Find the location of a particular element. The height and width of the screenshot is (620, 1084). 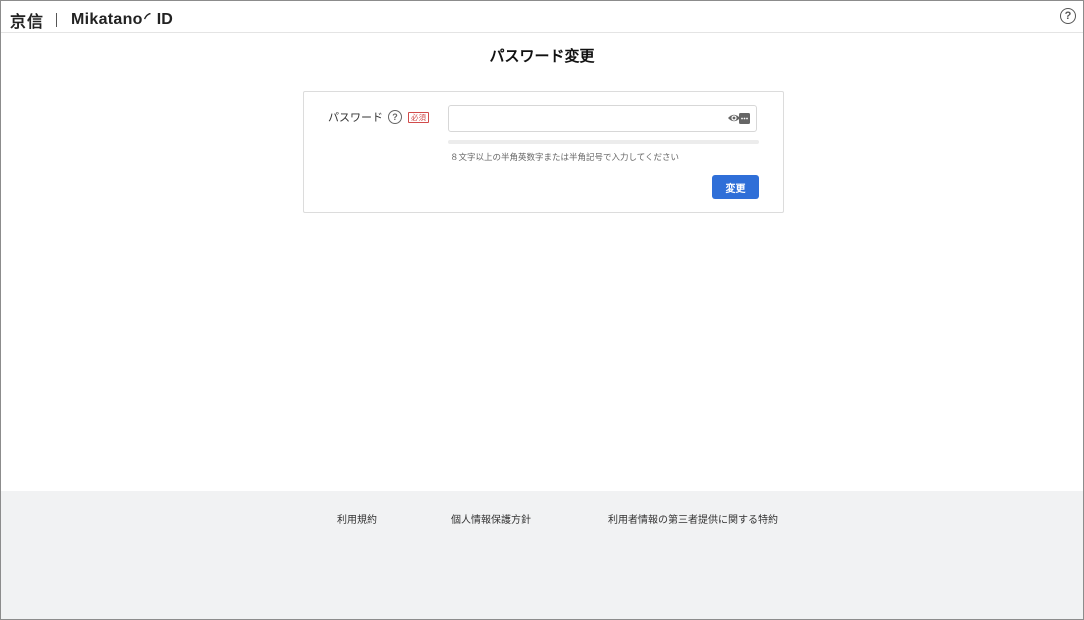

password-strength-bar is located at coordinates (603, 142).